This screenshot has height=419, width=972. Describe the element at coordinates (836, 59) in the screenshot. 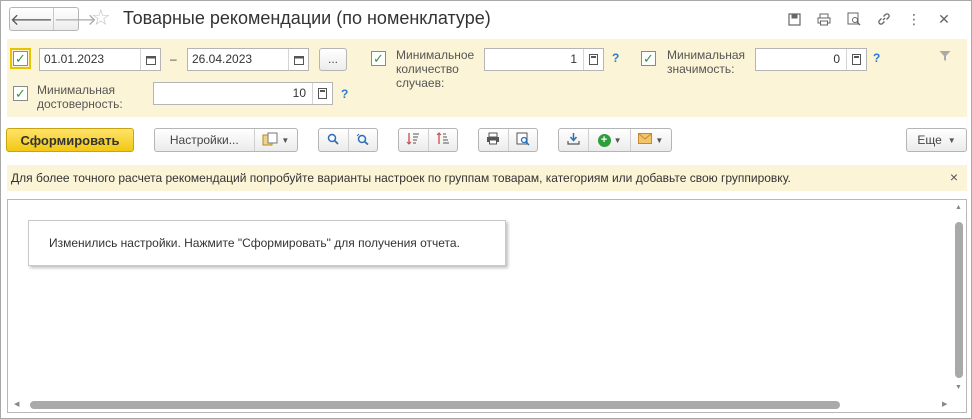

I see `min-significance-value: 0` at that location.